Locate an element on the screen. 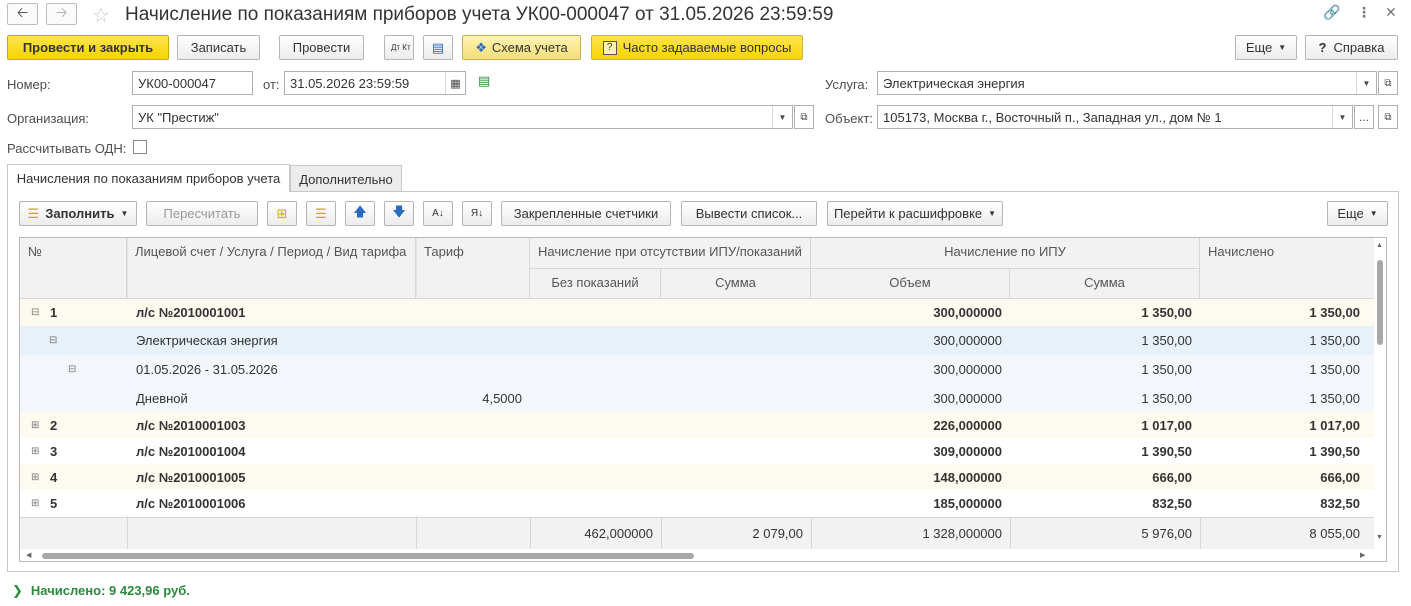  tab-additional: Дополнительно is located at coordinates (346, 178).